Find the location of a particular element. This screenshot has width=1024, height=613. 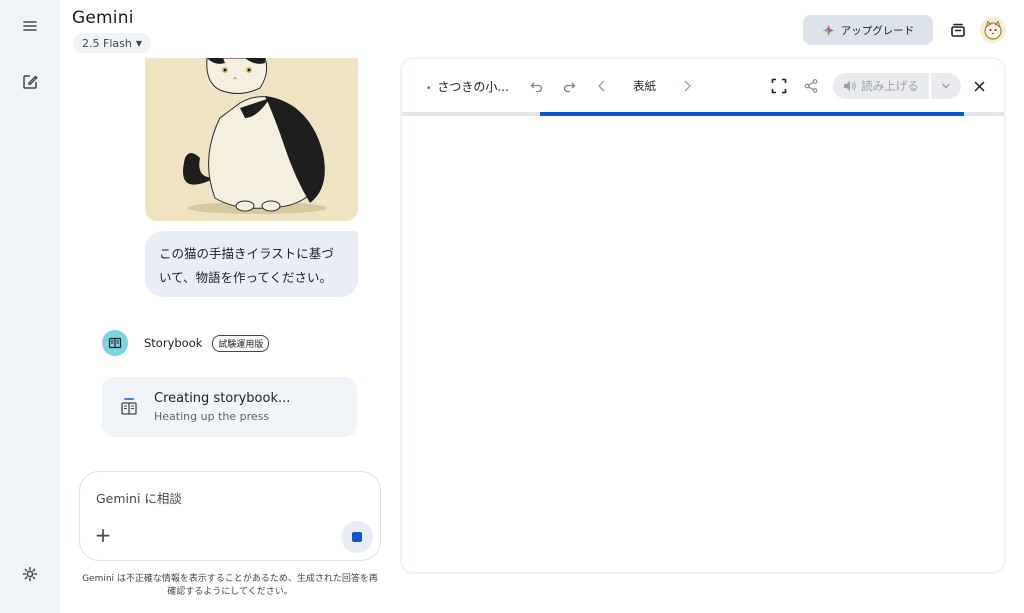

add-button: + is located at coordinates (103, 535).